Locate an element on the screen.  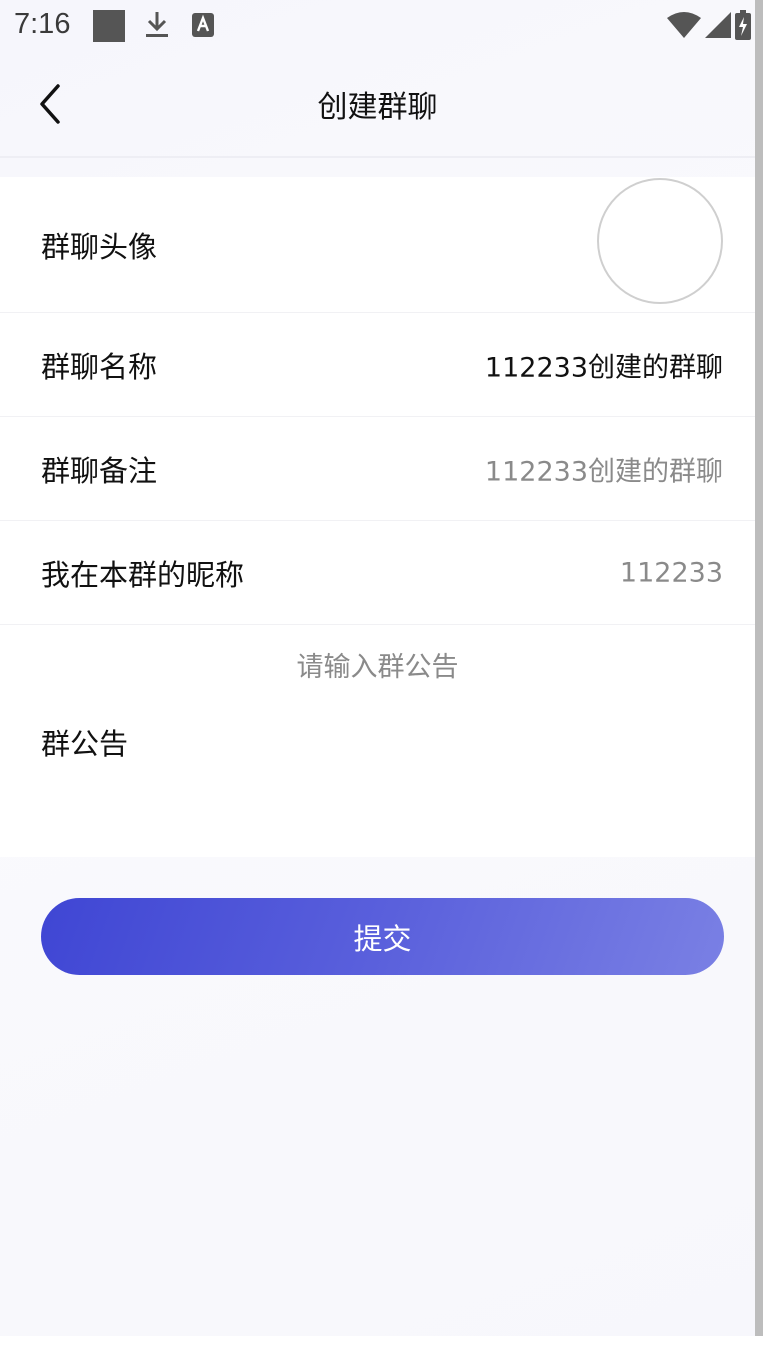
header-divider is located at coordinates (377, 157).